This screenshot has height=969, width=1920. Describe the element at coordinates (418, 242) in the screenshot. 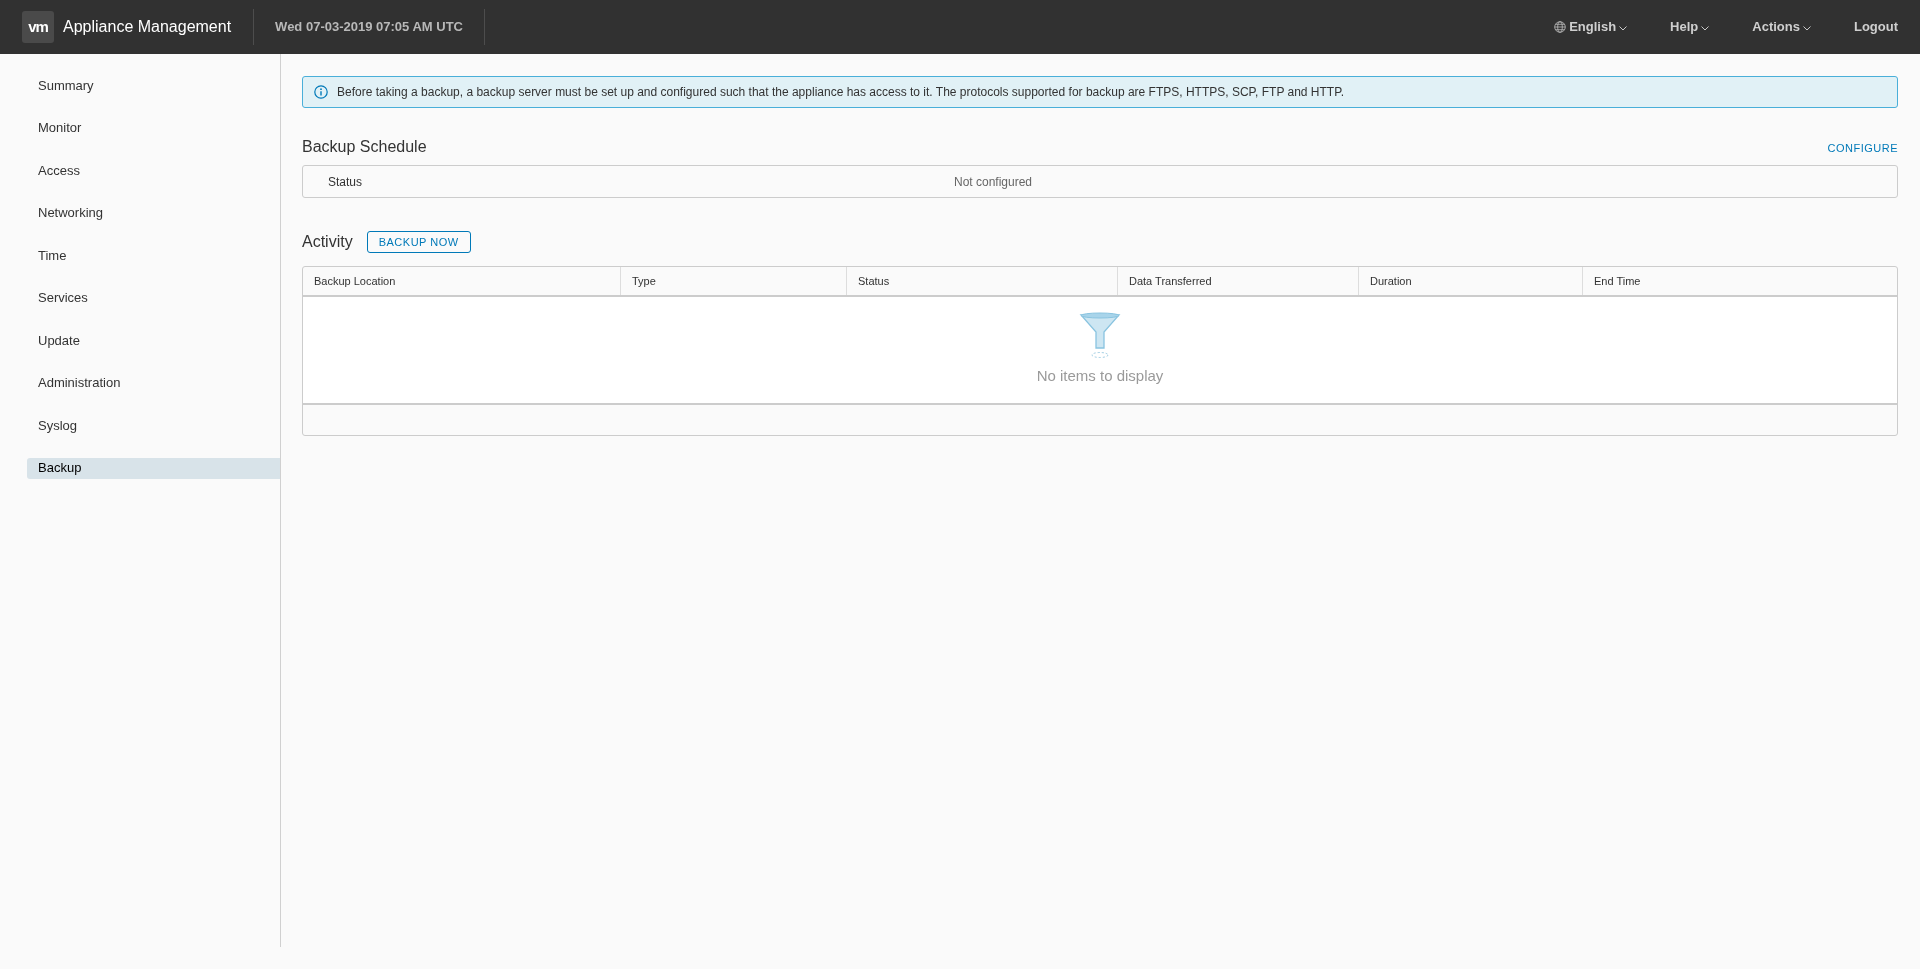

I see `backup-now-button: BACKUP NOW` at that location.